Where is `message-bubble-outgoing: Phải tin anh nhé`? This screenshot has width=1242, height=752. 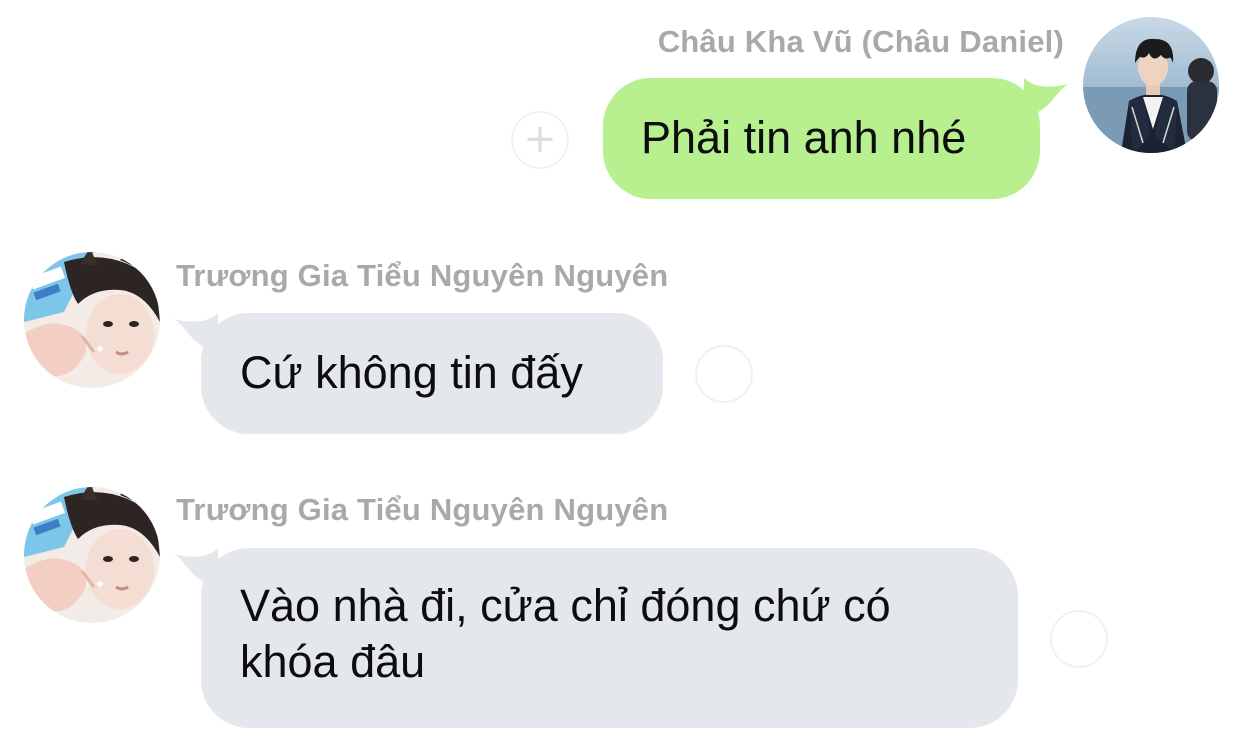 message-bubble-outgoing: Phải tin anh nhé is located at coordinates (821, 138).